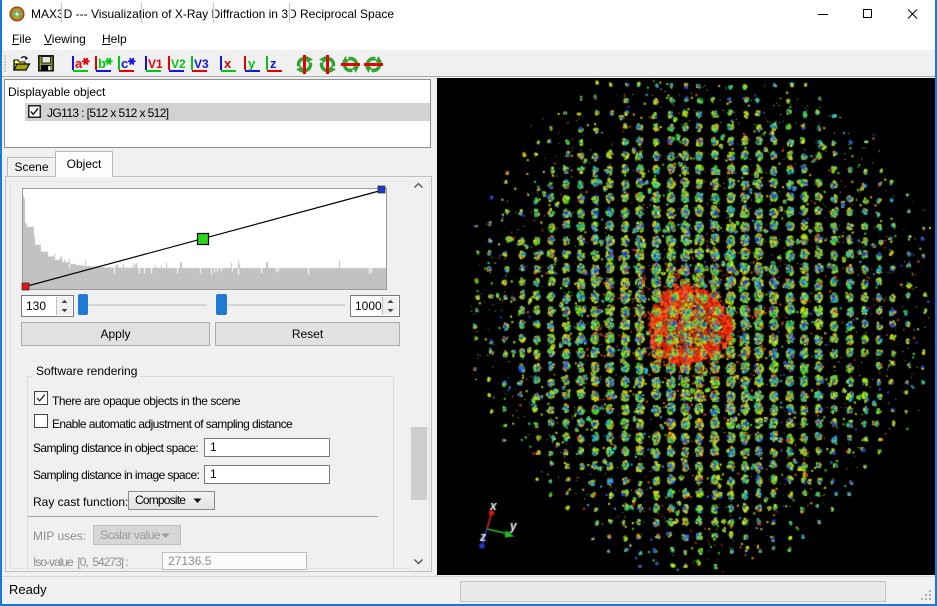 Image resolution: width=937 pixels, height=606 pixels. What do you see at coordinates (273, 63) in the screenshot?
I see `svg-text: z` at bounding box center [273, 63].